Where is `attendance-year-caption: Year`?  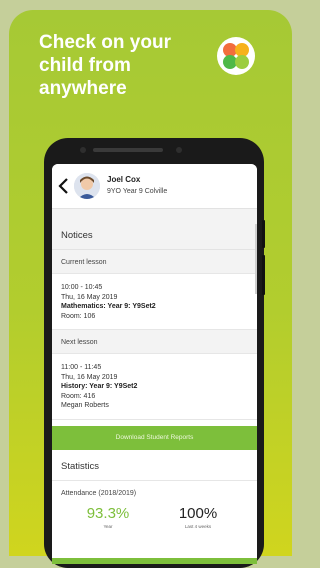 attendance-year-caption: Year is located at coordinates (108, 526).